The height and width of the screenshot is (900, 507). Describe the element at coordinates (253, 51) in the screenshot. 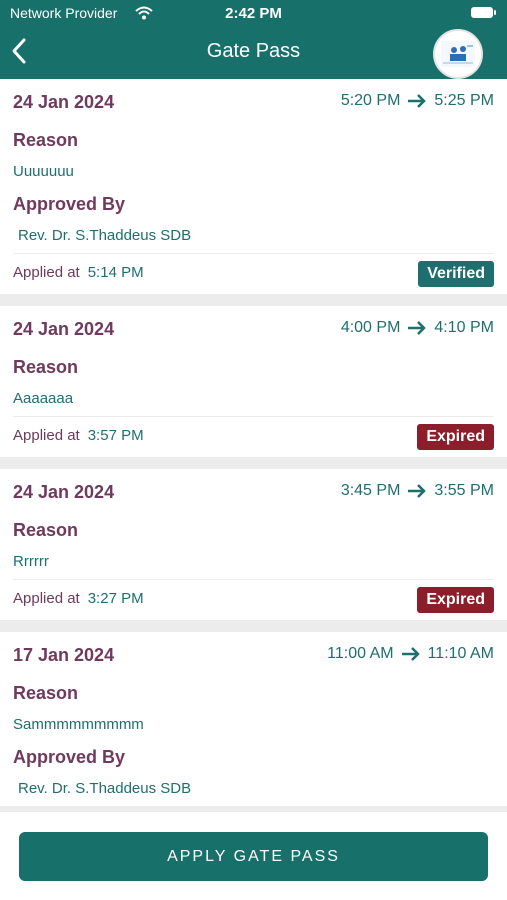

I see `page-title: Gate Pass` at that location.